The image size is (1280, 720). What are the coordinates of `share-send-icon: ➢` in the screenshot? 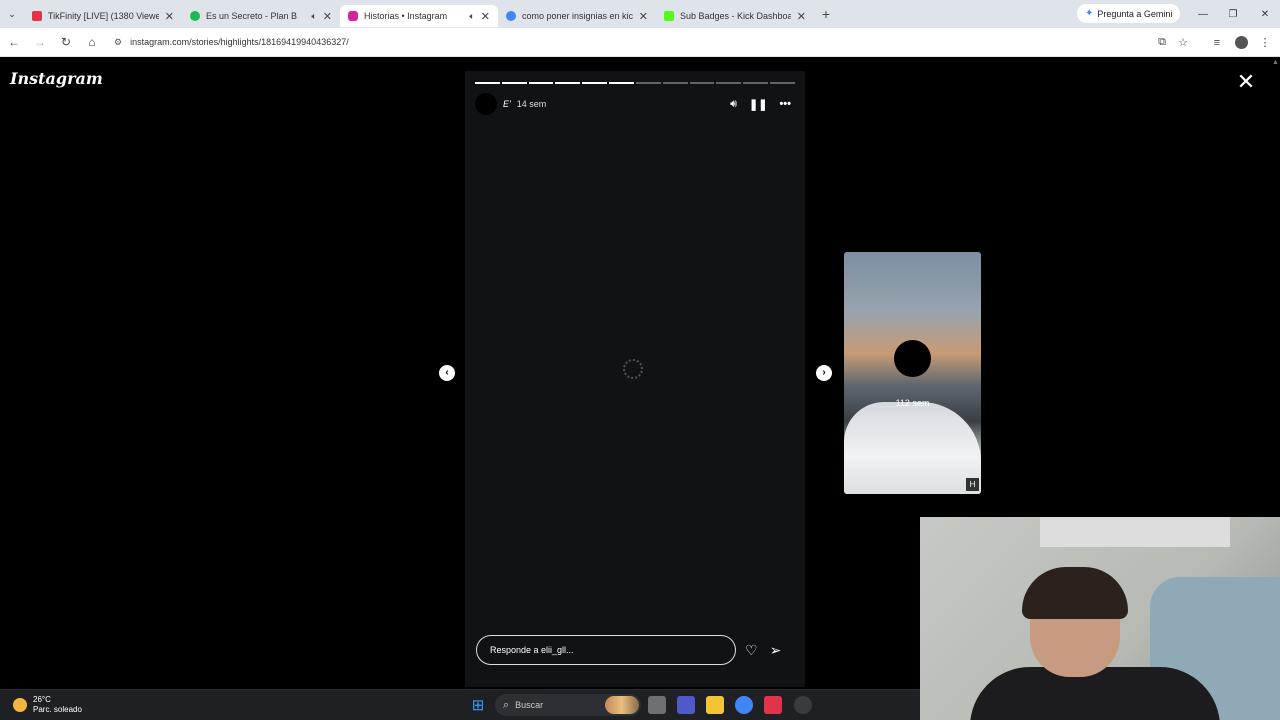 It's located at (776, 650).